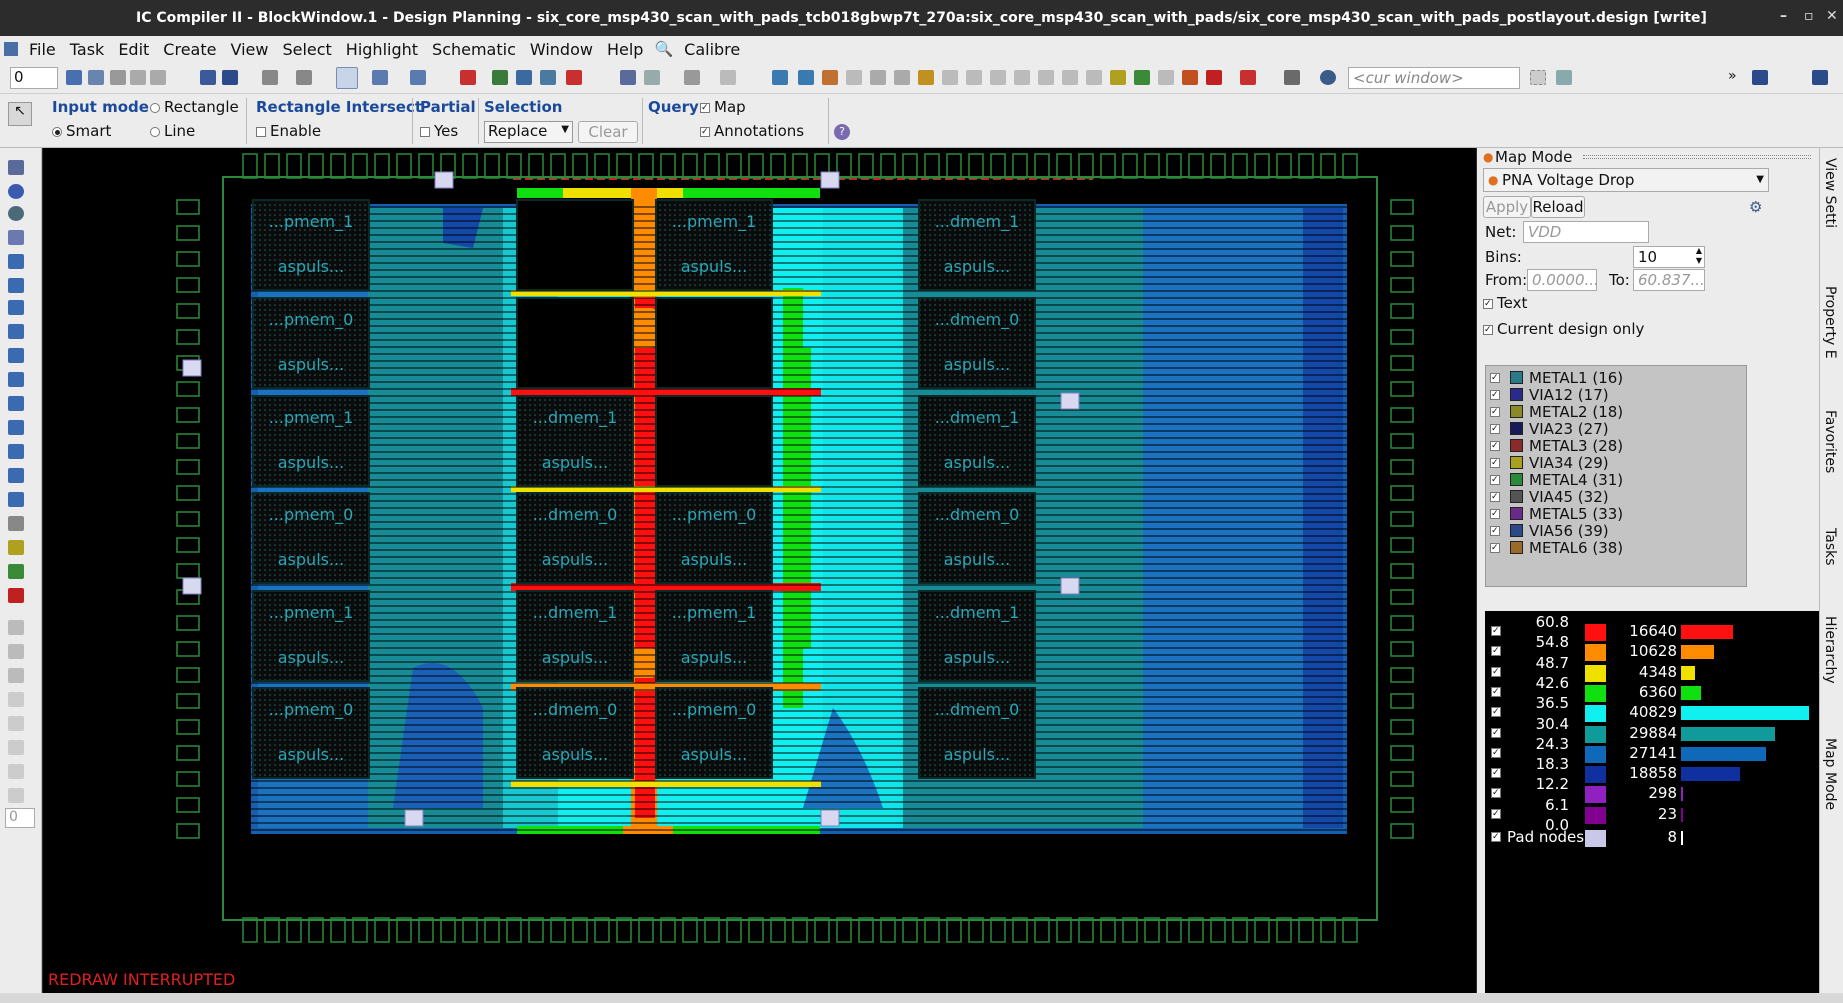  What do you see at coordinates (1507, 207) in the screenshot?
I see `apply-button: Apply` at bounding box center [1507, 207].